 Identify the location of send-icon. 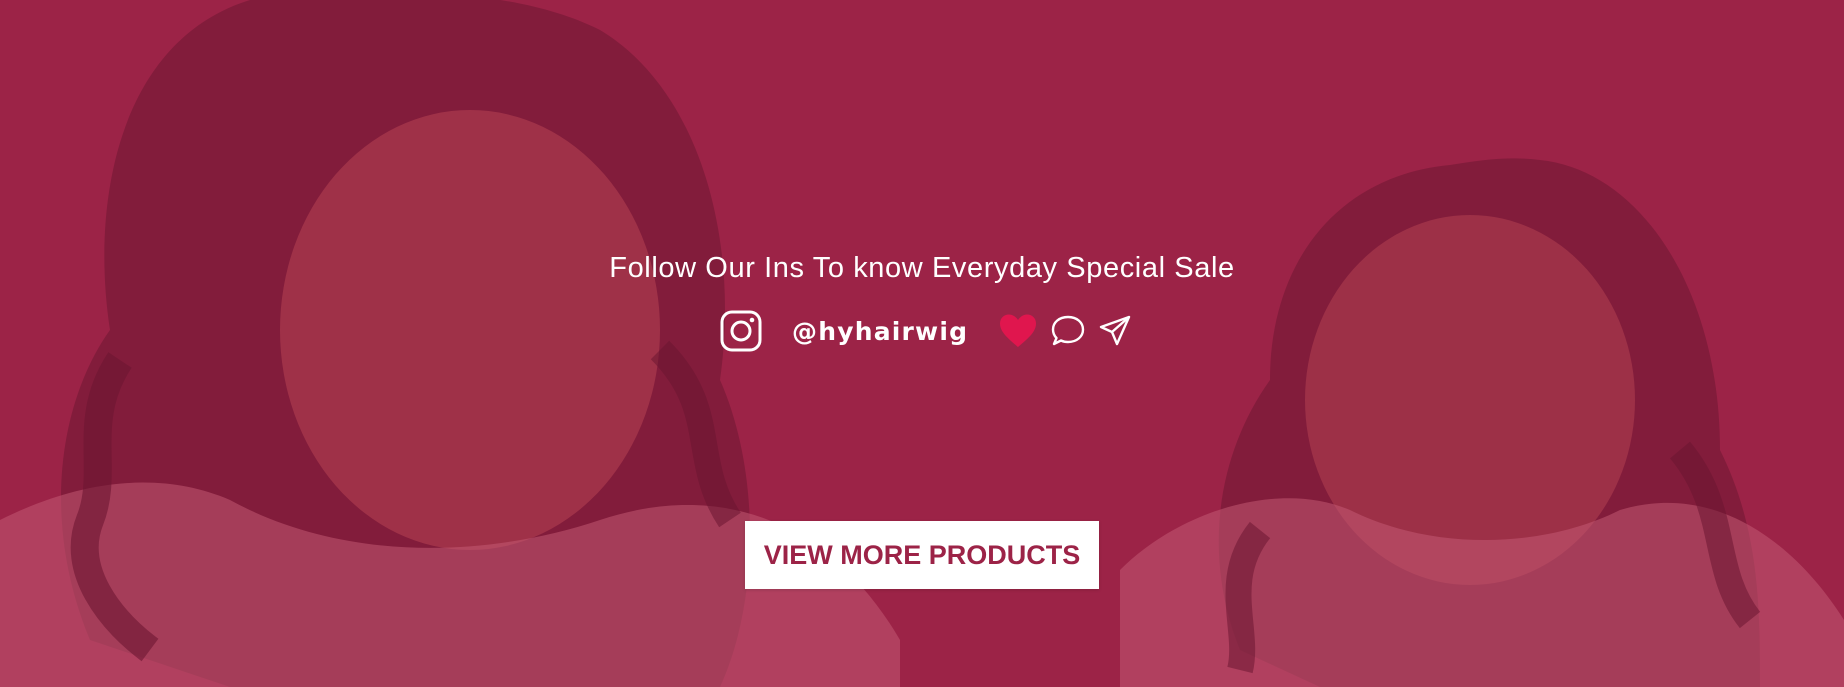
(1115, 331).